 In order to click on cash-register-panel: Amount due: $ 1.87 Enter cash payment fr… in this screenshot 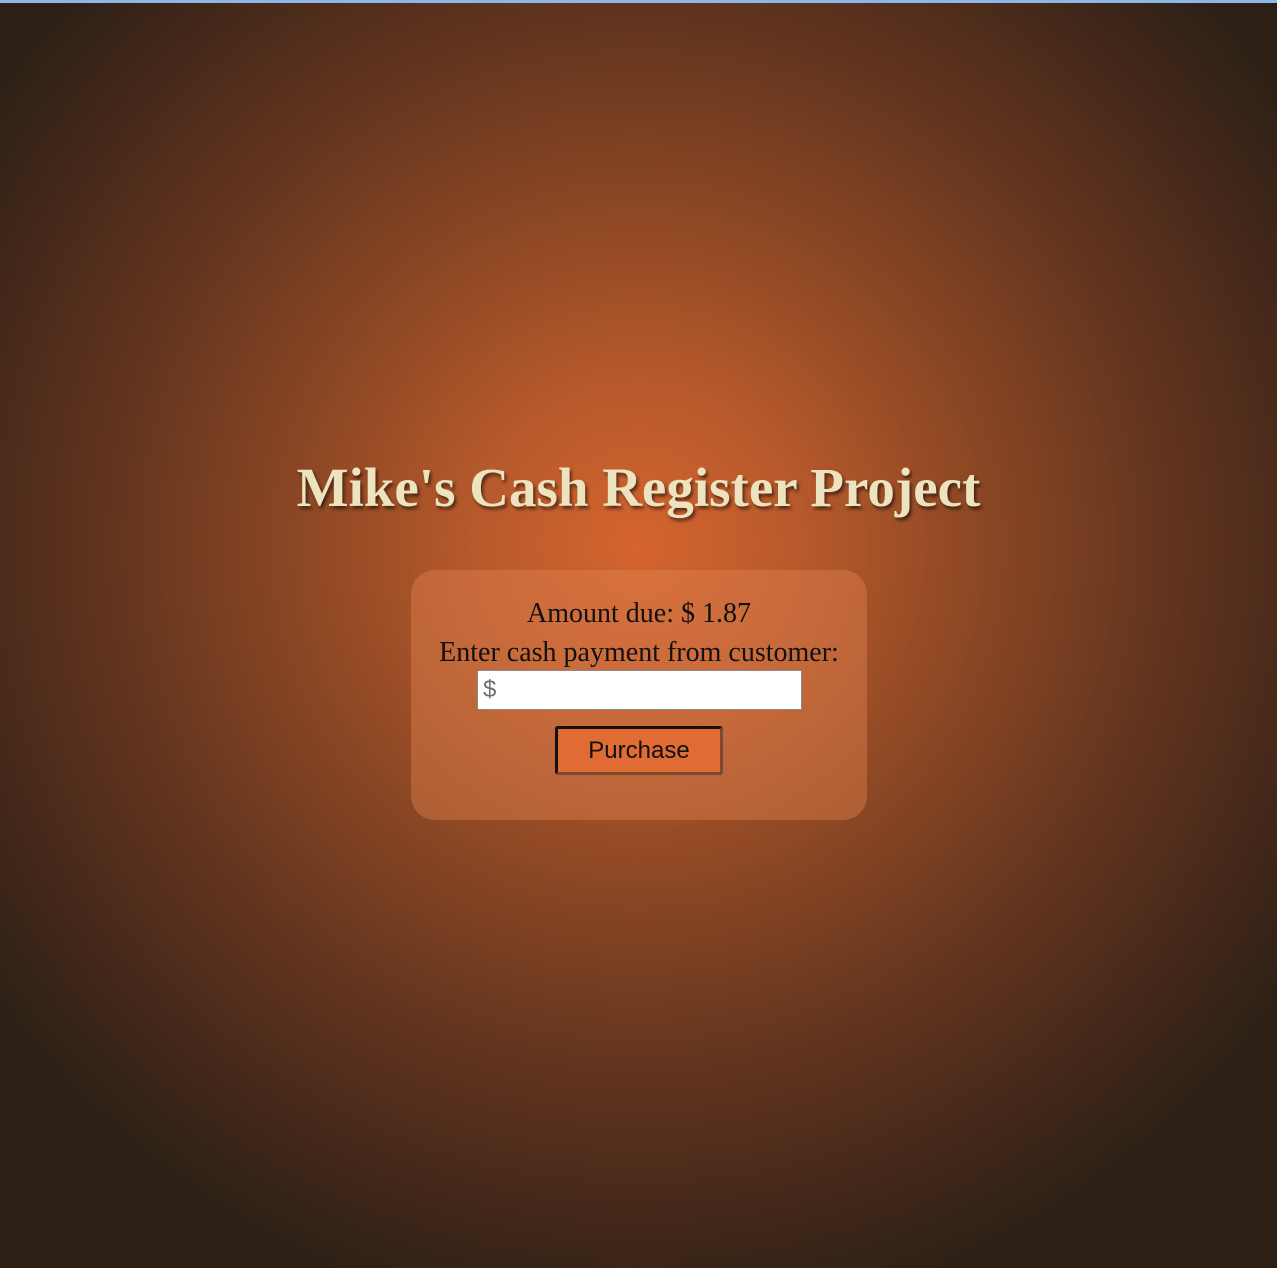, I will do `click(639, 695)`.